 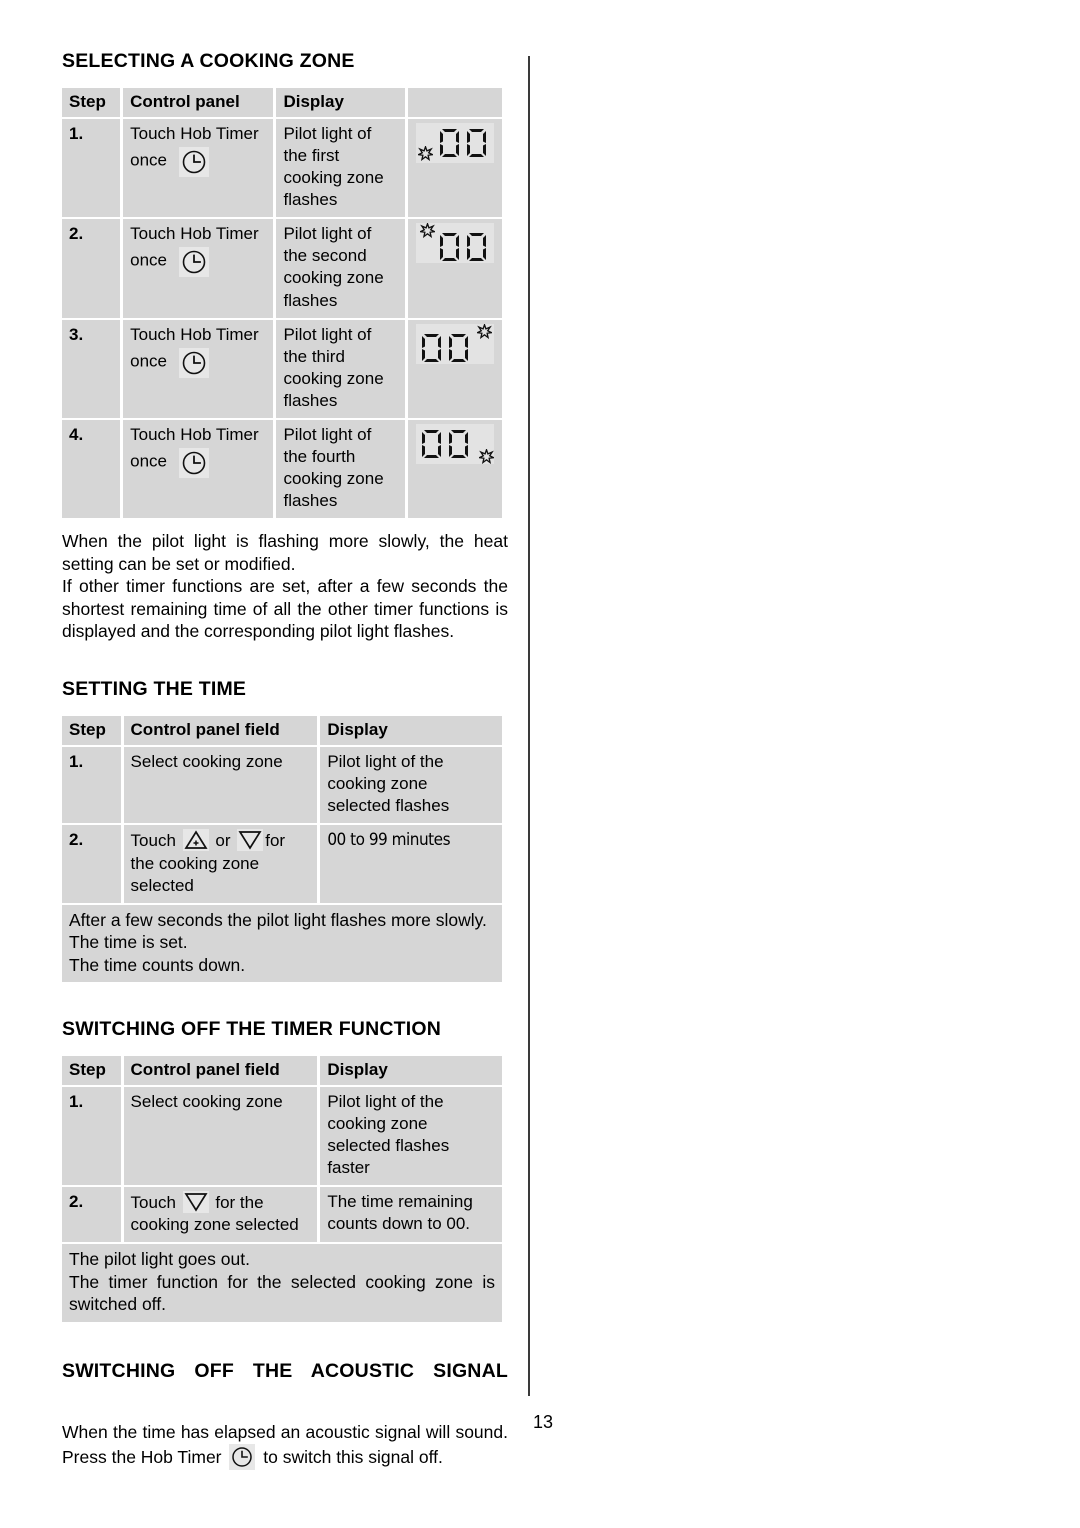 I want to click on cell-step: 3., so click(x=91, y=368).